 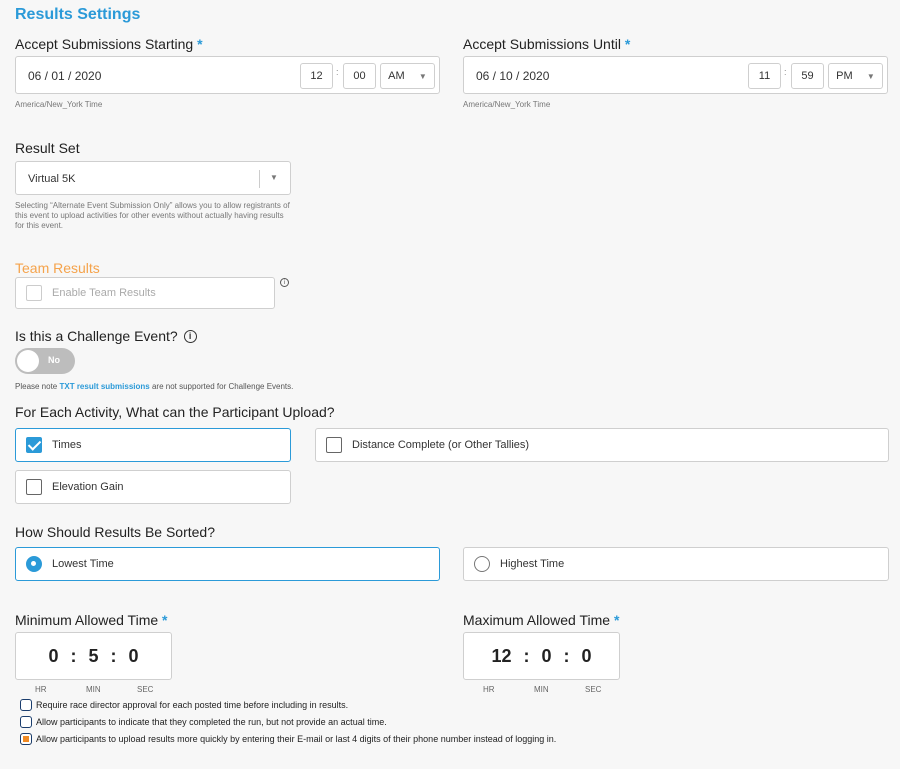 I want to click on toggle-knob, so click(x=28, y=361).